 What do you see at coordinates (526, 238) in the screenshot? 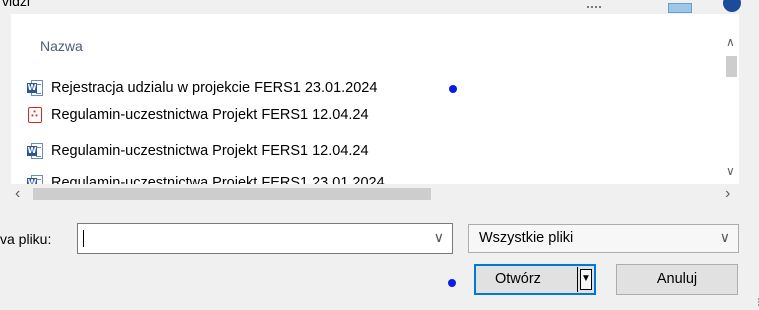
I see `file-type-value: Wszystkie pliki` at bounding box center [526, 238].